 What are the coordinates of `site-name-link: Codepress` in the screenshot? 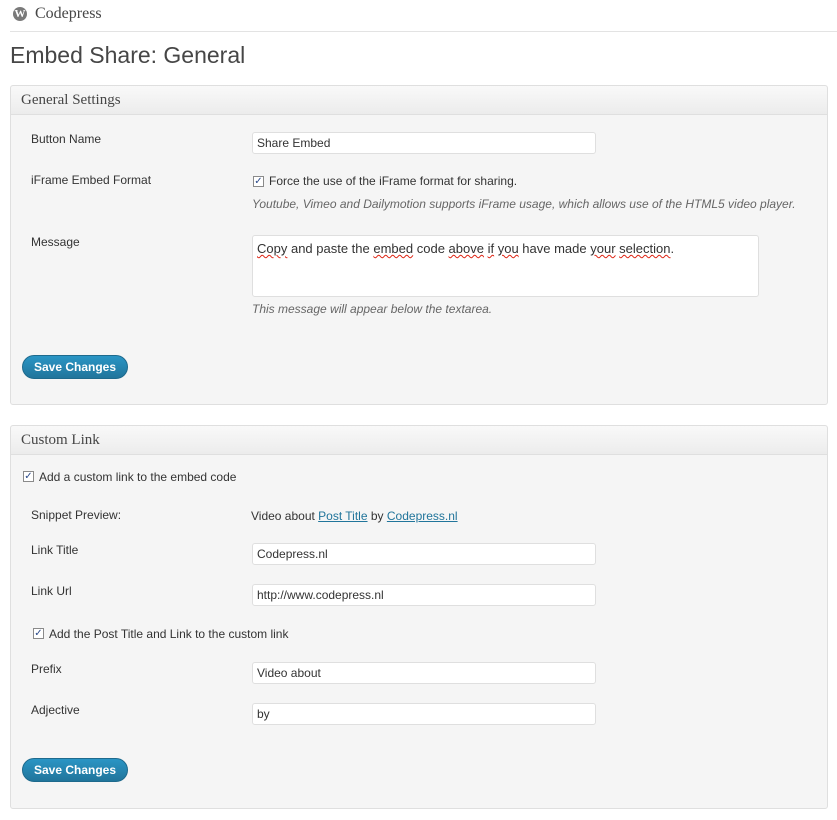 It's located at (68, 14).